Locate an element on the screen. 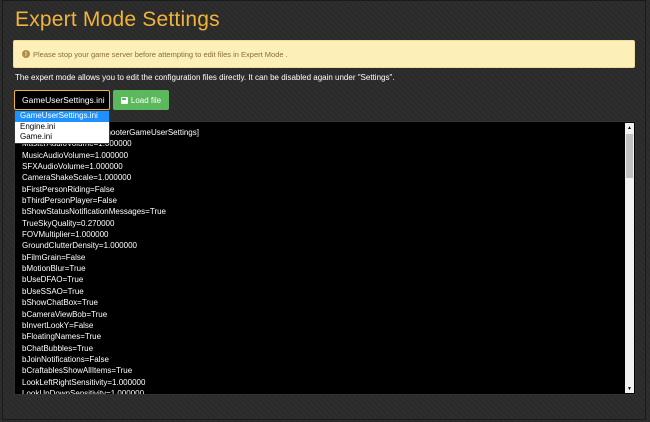  editor-line: LookLeftRightSensitivity=1.000000 is located at coordinates (110, 382).